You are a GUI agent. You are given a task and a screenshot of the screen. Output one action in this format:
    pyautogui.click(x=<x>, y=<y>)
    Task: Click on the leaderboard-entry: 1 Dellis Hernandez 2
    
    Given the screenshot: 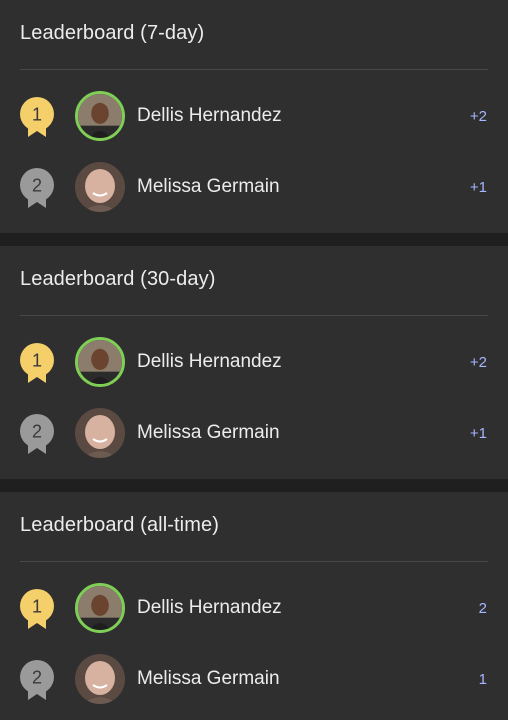 What is the action you would take?
    pyautogui.click(x=254, y=609)
    